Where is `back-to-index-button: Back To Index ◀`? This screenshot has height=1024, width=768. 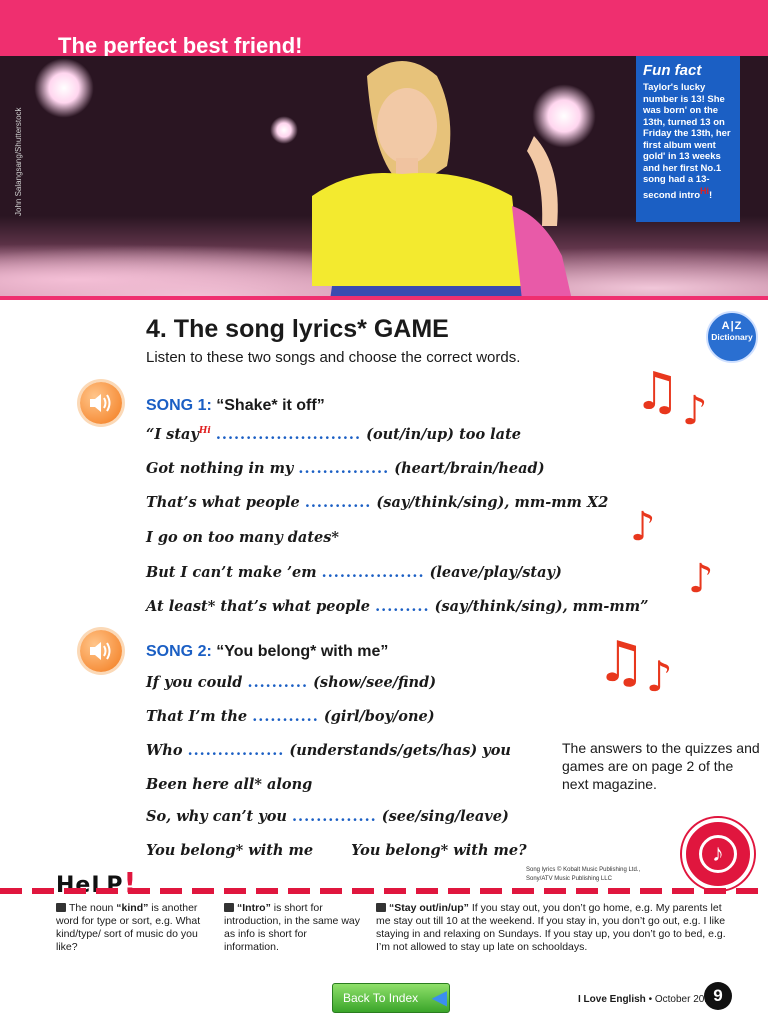
back-to-index-button: Back To Index ◀ is located at coordinates (391, 998).